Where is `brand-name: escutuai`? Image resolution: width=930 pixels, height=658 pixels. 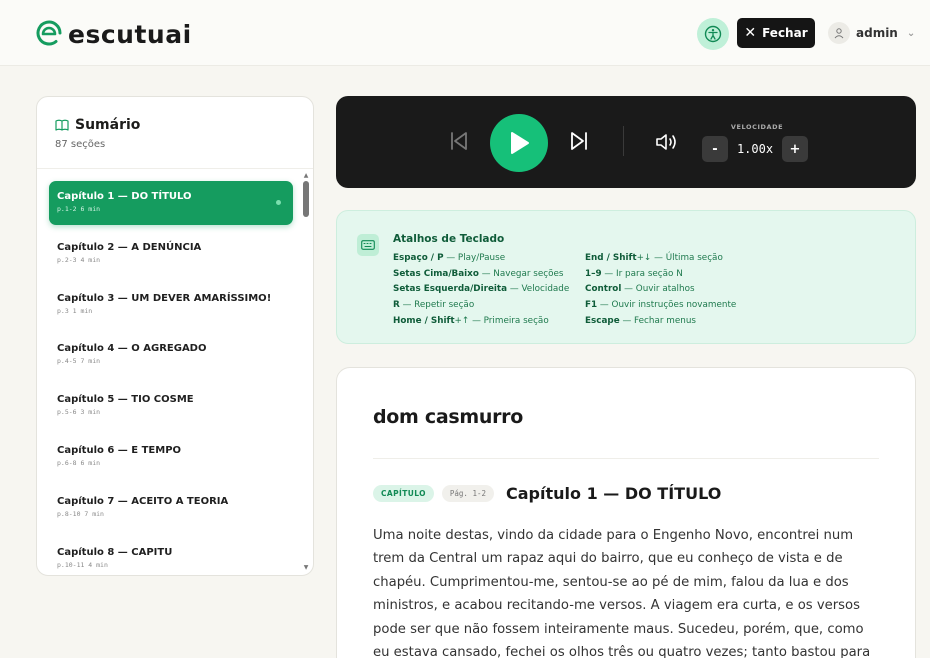
brand-name: escutuai is located at coordinates (130, 34).